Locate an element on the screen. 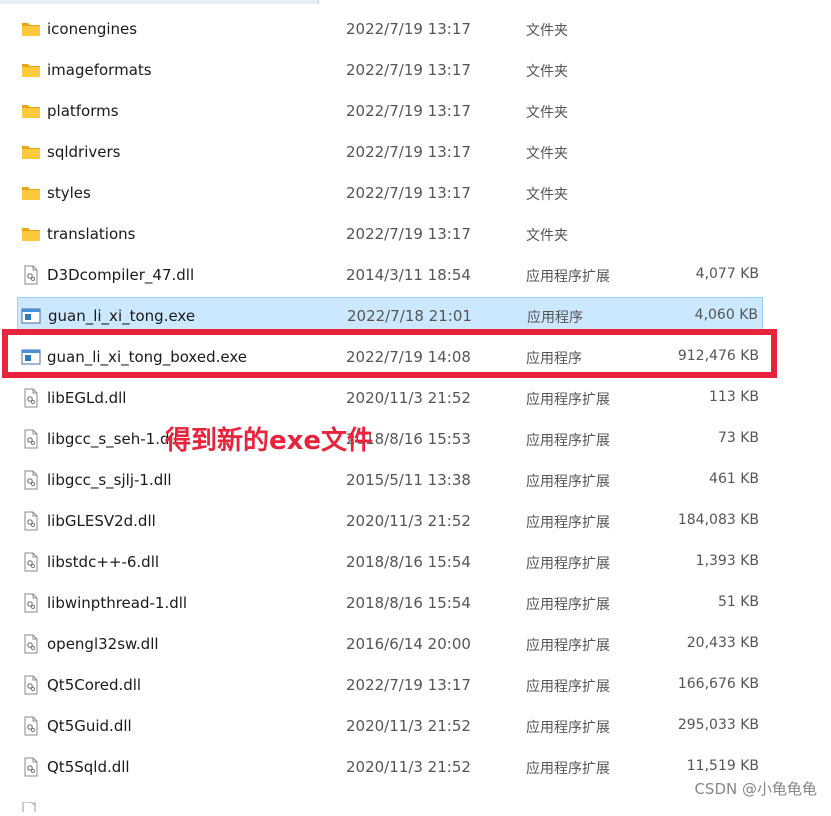  file-row: translations 2022/7/19 13:17 文件夹 is located at coordinates (390, 234).